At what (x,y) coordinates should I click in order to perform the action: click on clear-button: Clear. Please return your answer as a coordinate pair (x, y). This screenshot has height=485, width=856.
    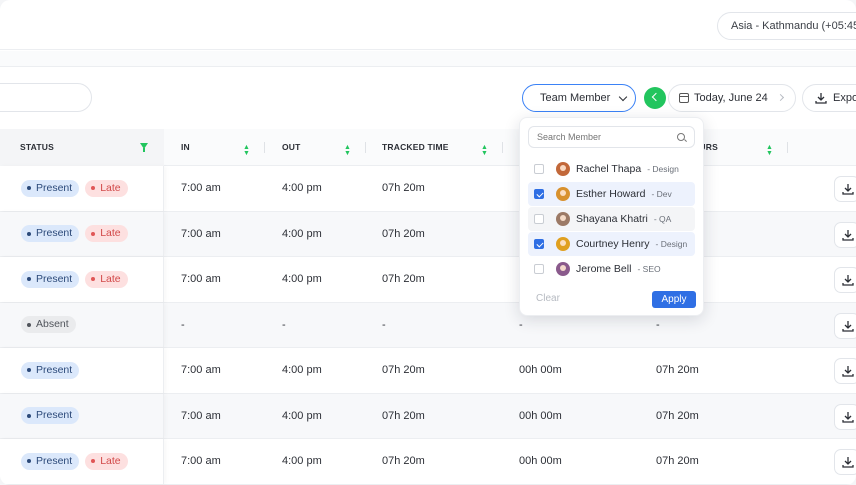
    Looking at the image, I should click on (548, 298).